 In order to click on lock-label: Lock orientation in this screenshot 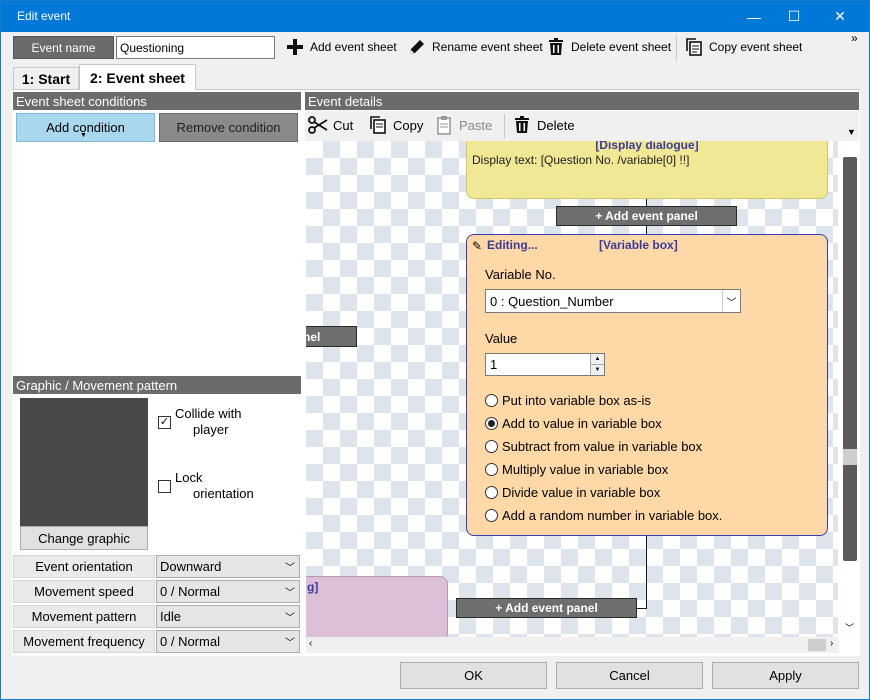, I will do `click(214, 485)`.